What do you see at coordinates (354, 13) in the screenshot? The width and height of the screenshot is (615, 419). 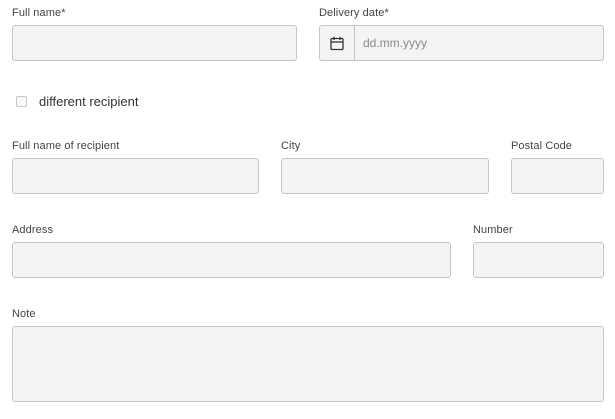 I see `delivery-date-label: Delivery date*` at bounding box center [354, 13].